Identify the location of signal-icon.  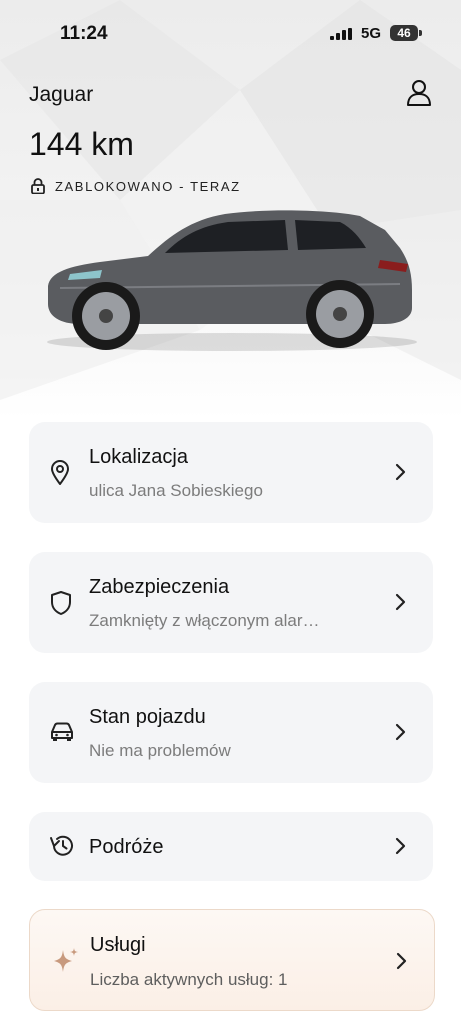
(341, 34).